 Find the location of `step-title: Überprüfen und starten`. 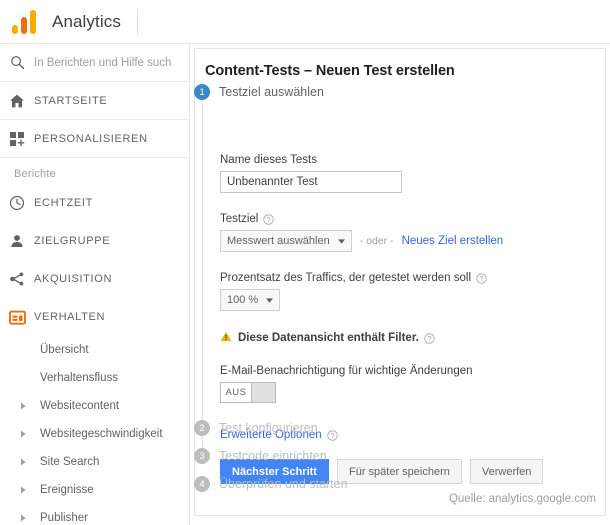

step-title: Überprüfen und starten is located at coordinates (283, 484).